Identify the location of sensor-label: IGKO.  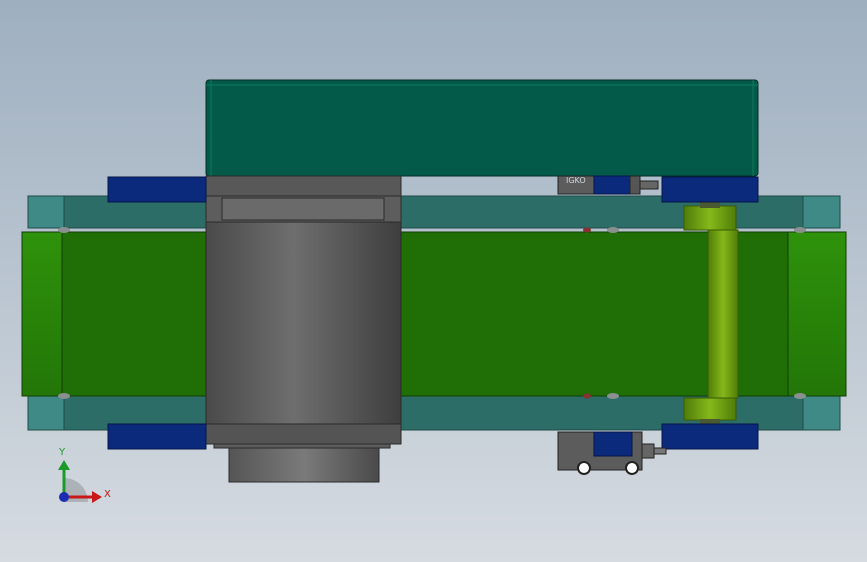
(576, 180).